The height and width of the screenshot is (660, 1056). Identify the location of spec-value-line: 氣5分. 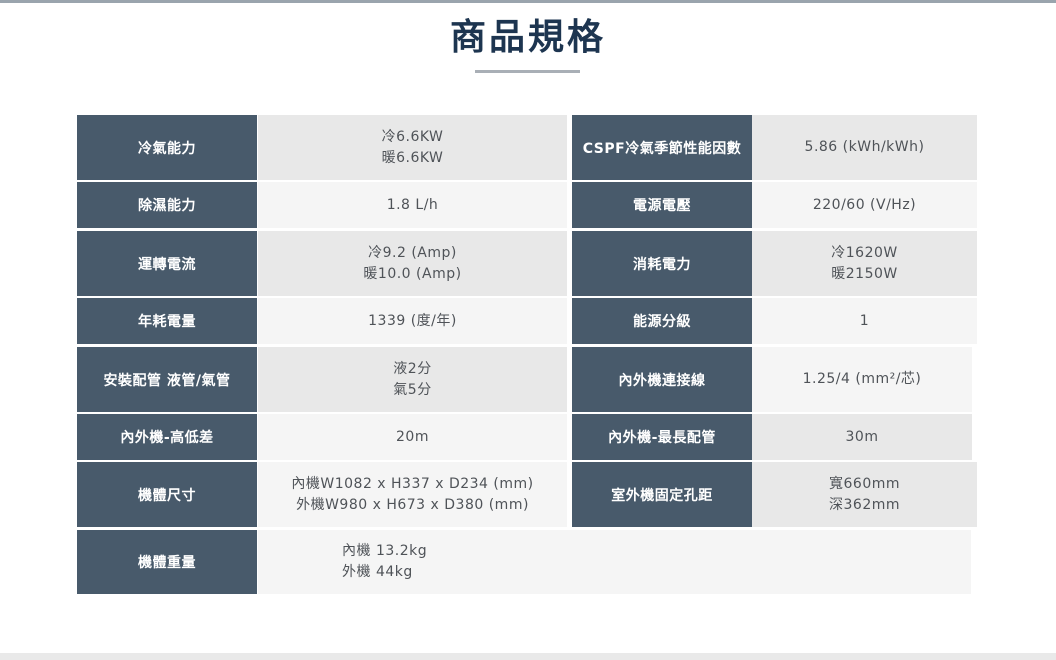
(412, 389).